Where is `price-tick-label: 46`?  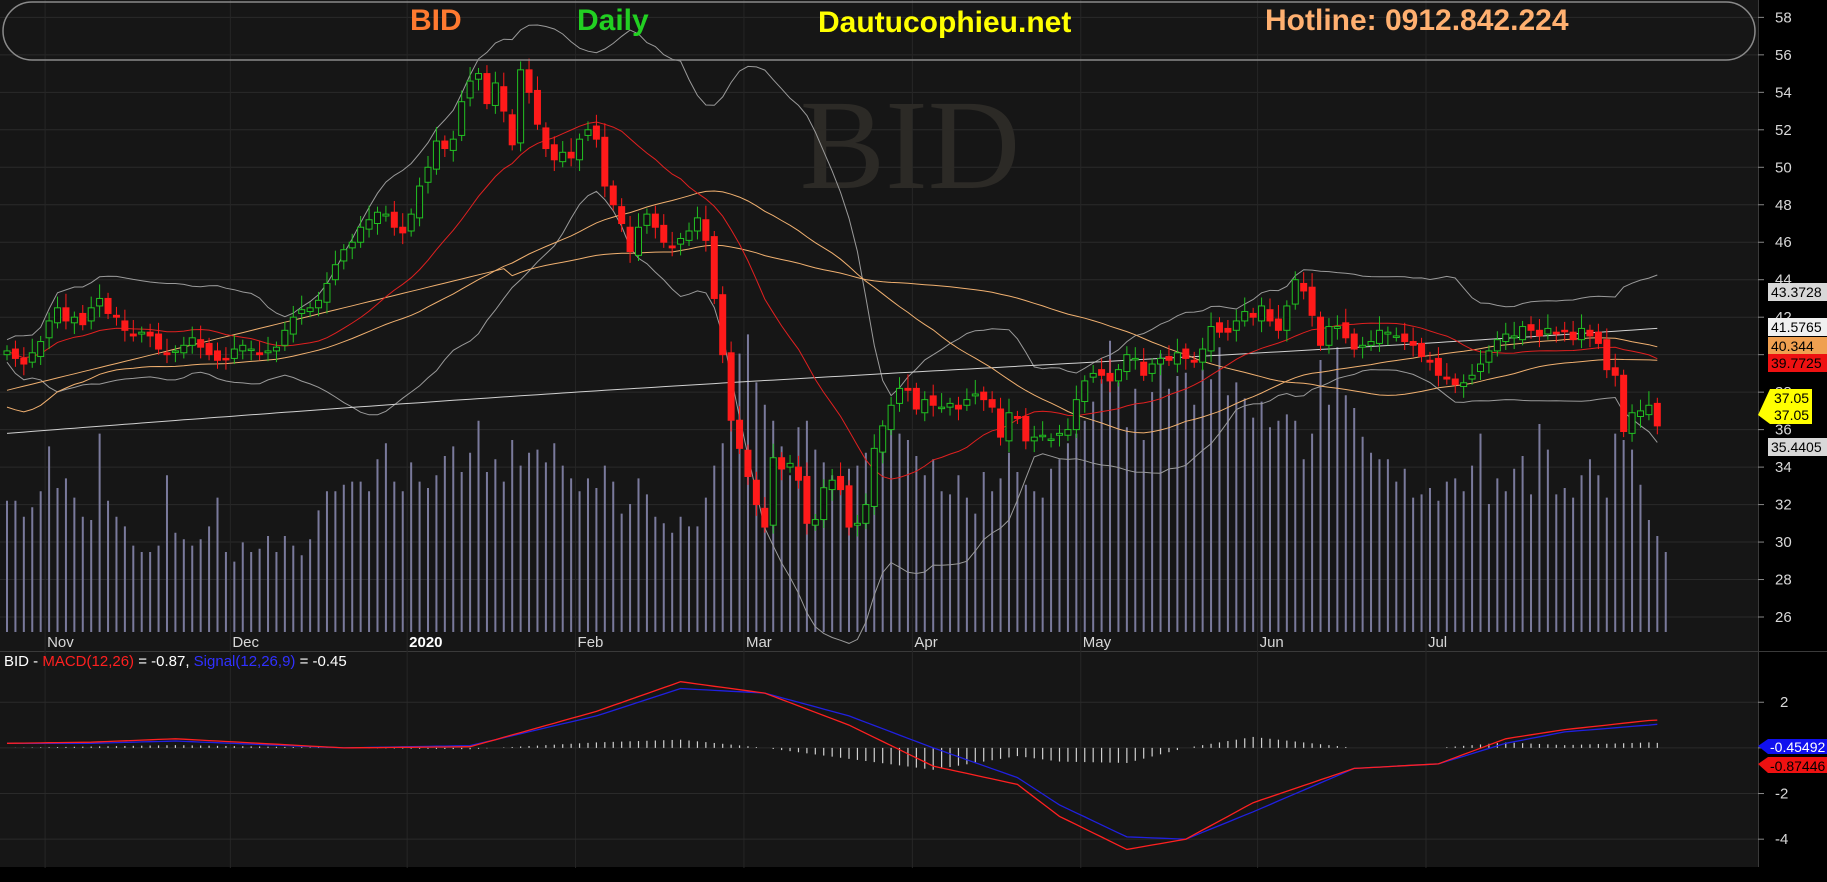
price-tick-label: 46 is located at coordinates (1783, 242).